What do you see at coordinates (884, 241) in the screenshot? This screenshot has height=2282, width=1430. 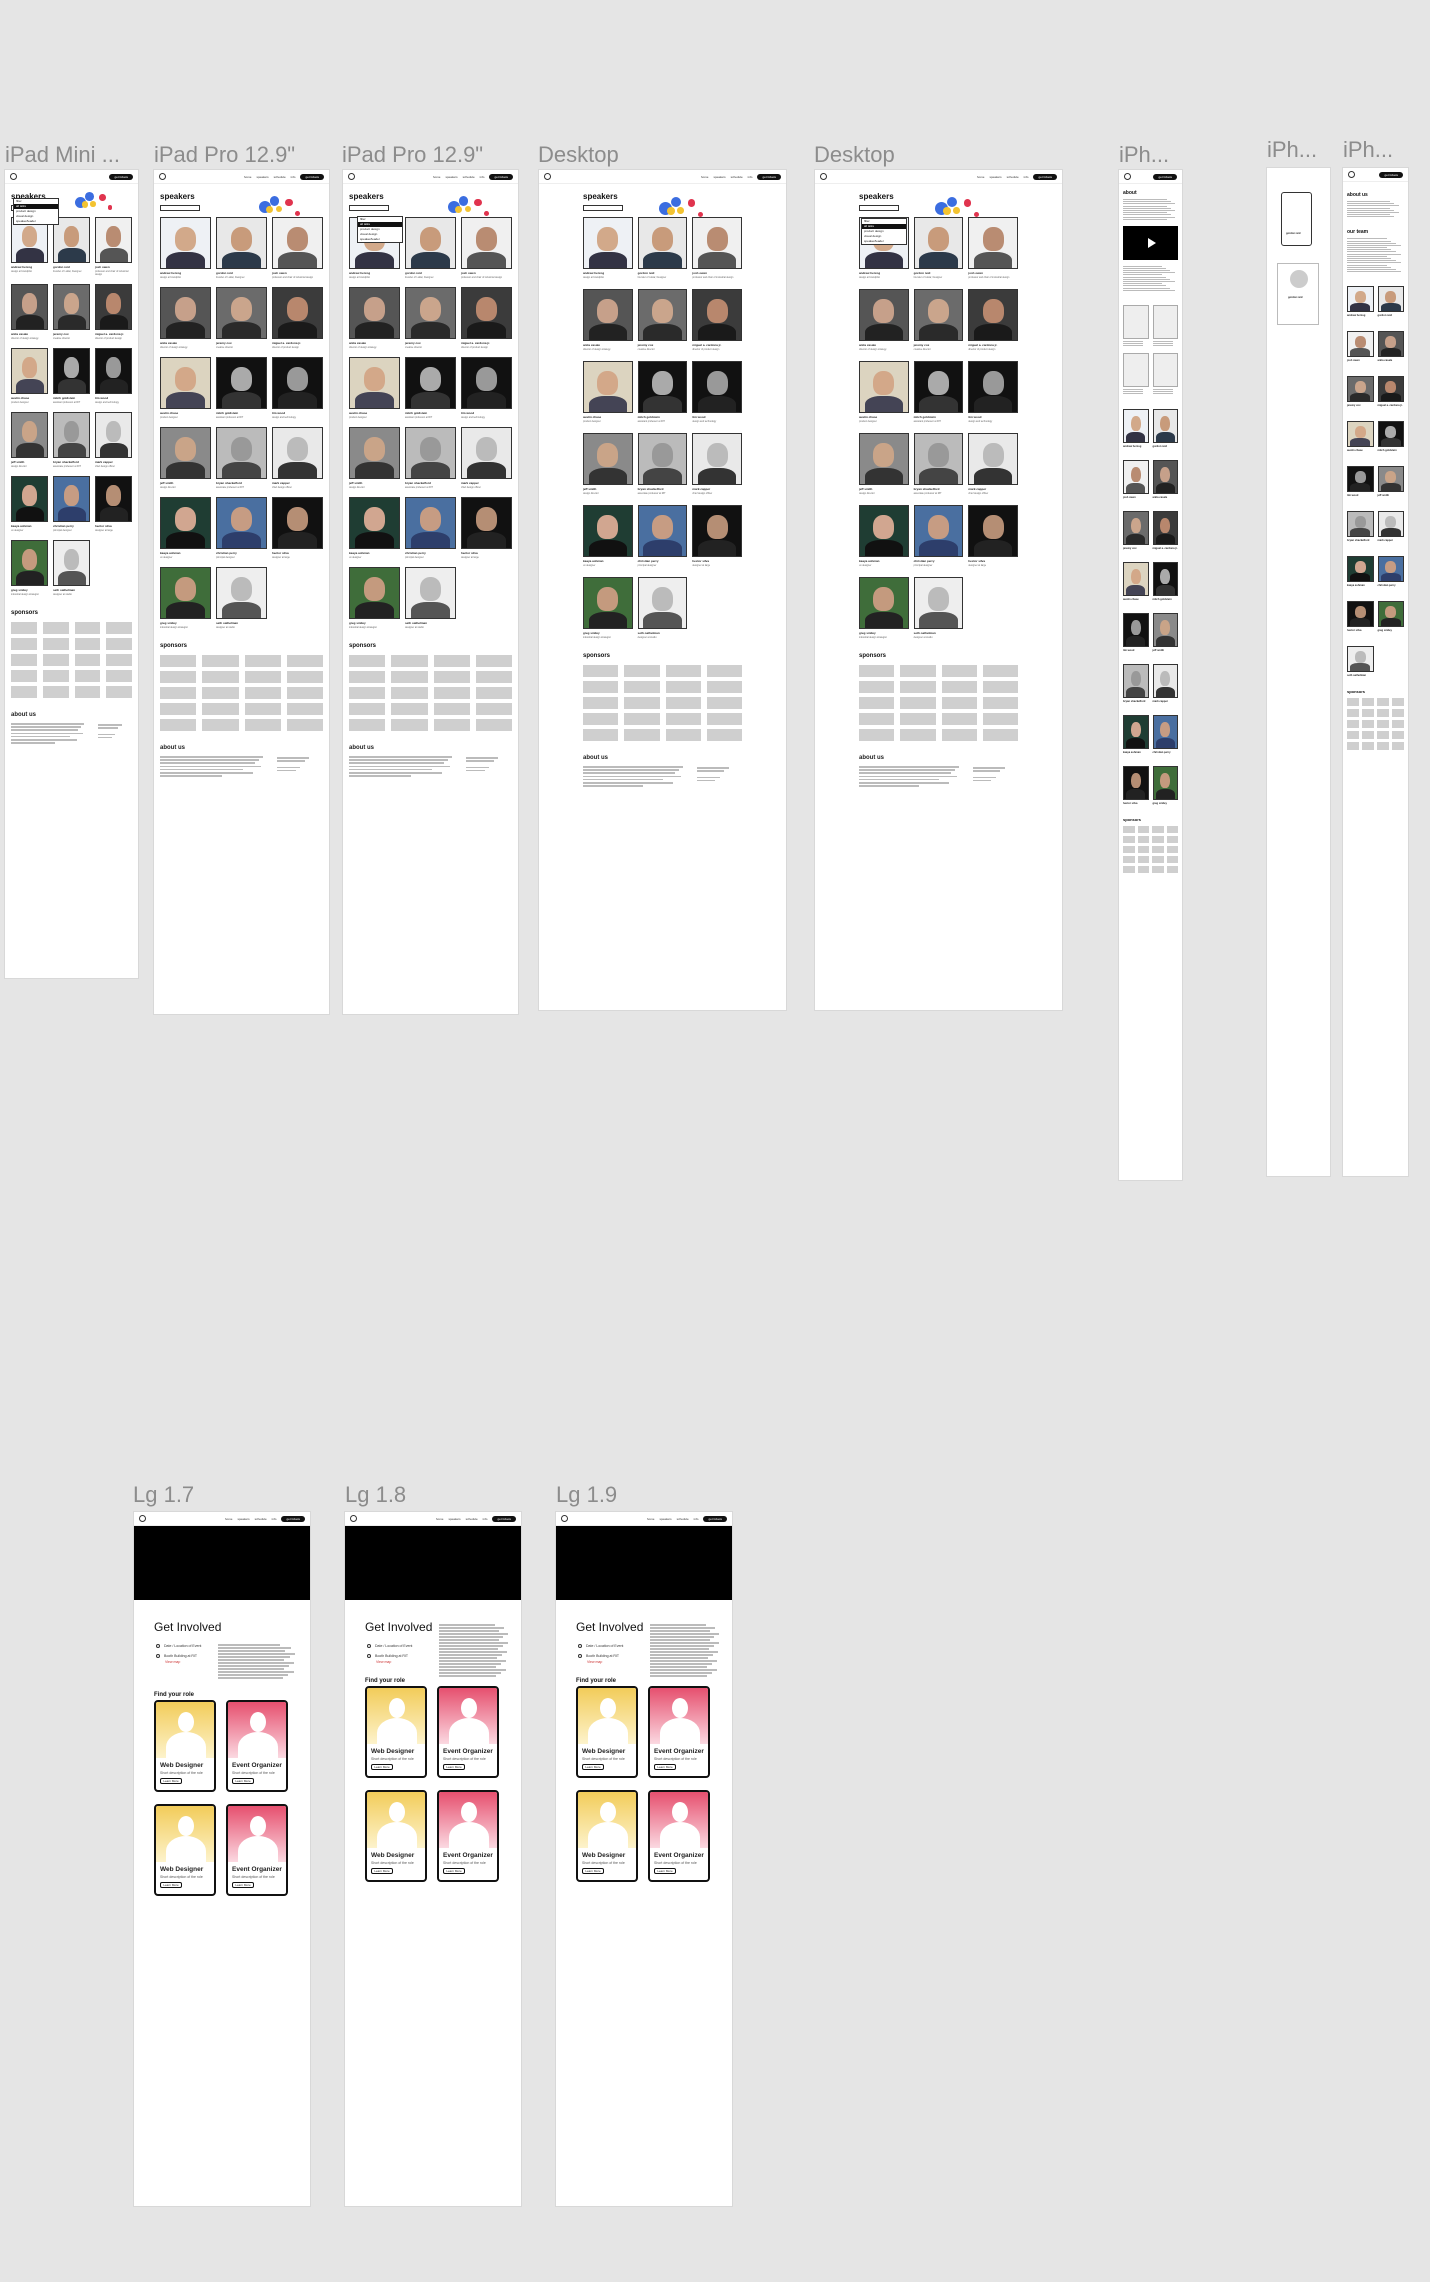 I see `filter-option: speaker/leader` at bounding box center [884, 241].